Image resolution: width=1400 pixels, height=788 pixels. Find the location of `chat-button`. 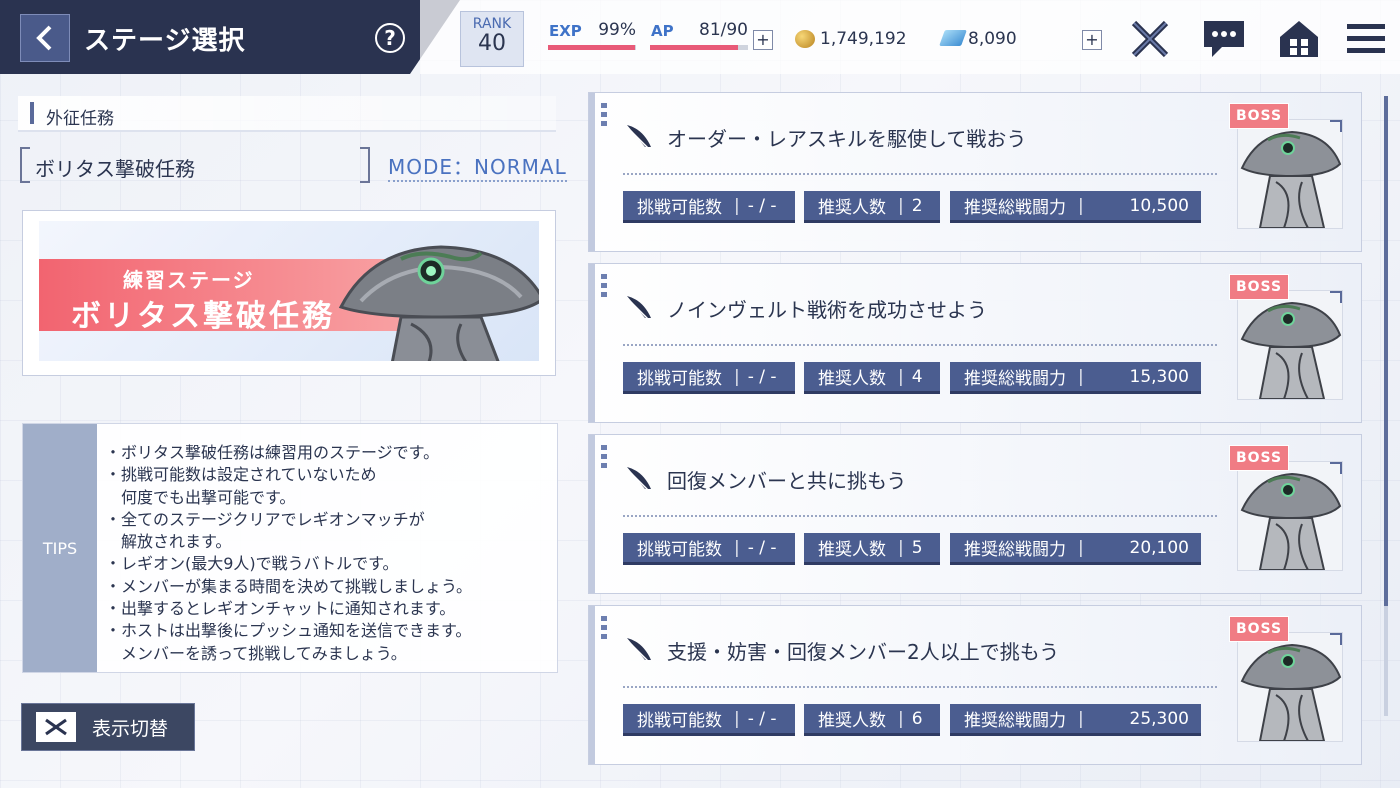

chat-button is located at coordinates (1224, 39).